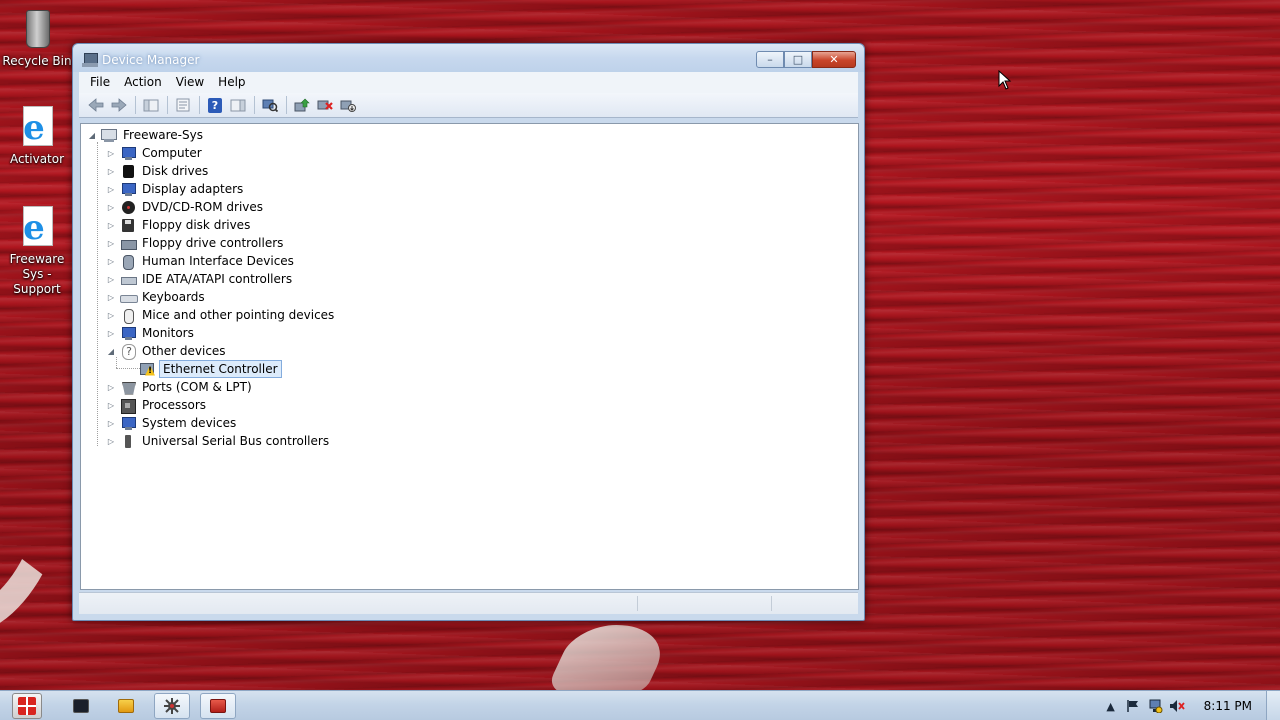 The height and width of the screenshot is (720, 1280). Describe the element at coordinates (109, 135) in the screenshot. I see `computer-icon` at that location.